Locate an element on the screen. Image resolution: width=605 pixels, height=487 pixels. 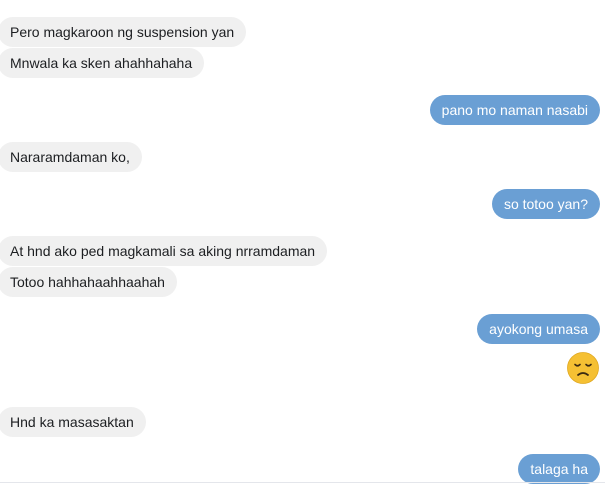
message-incoming: Nararamdaman ko, is located at coordinates (71, 157).